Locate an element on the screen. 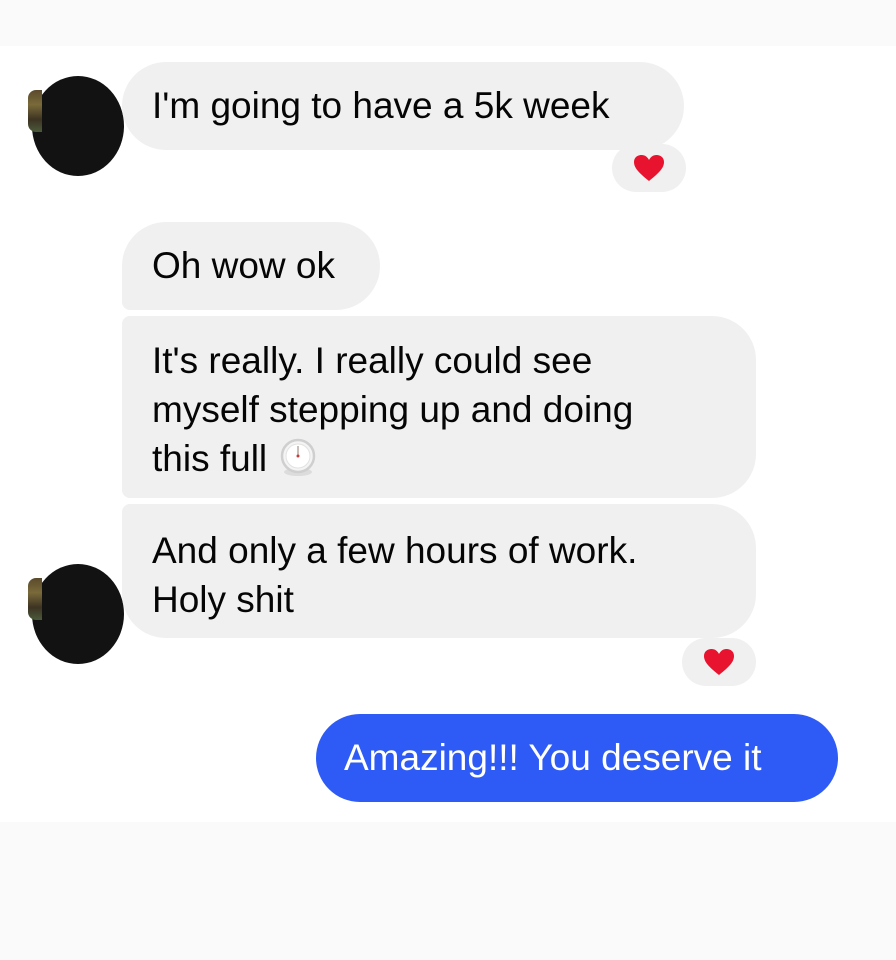  sent-message-bubble: Amazing!!! You deserve it is located at coordinates (577, 758).